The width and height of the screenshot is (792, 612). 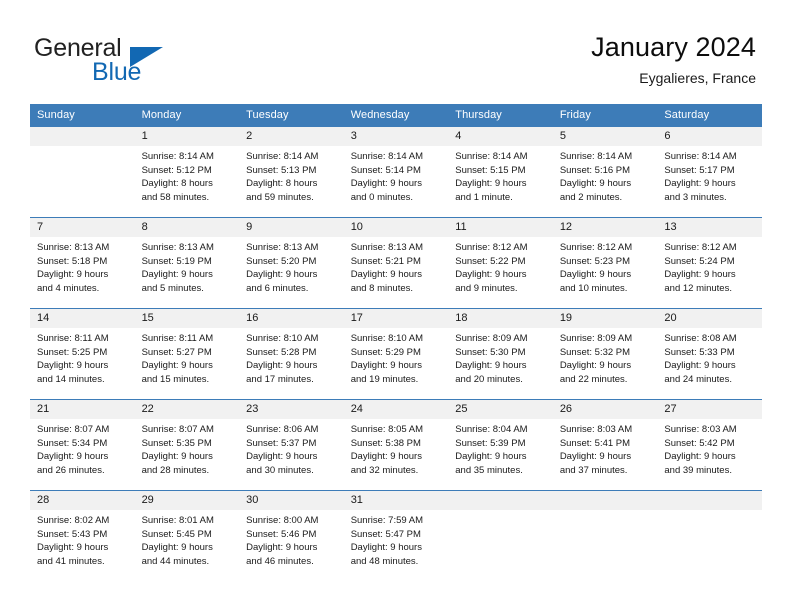 What do you see at coordinates (491, 247) in the screenshot?
I see `sunrise-text: Sunrise: 8:12 AM` at bounding box center [491, 247].